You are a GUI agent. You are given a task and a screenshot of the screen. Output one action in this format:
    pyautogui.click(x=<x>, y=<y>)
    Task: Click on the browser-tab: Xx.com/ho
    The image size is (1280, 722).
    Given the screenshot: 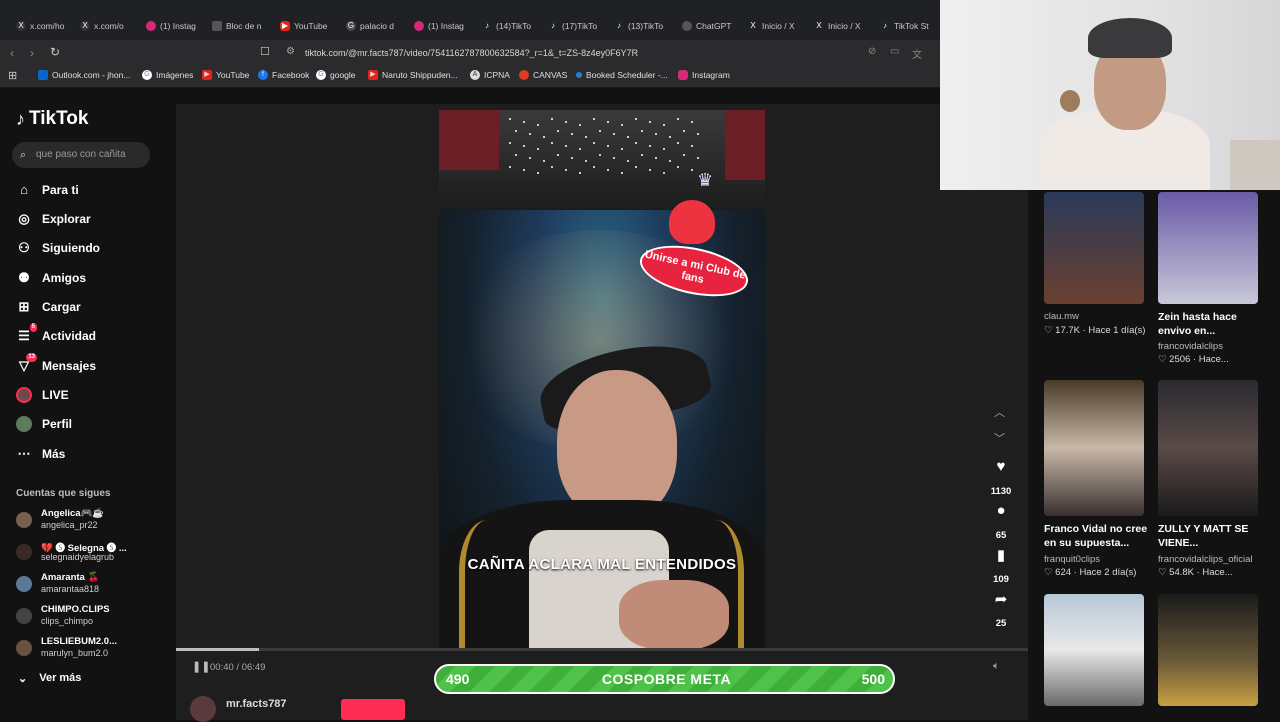 What is the action you would take?
    pyautogui.click(x=41, y=26)
    